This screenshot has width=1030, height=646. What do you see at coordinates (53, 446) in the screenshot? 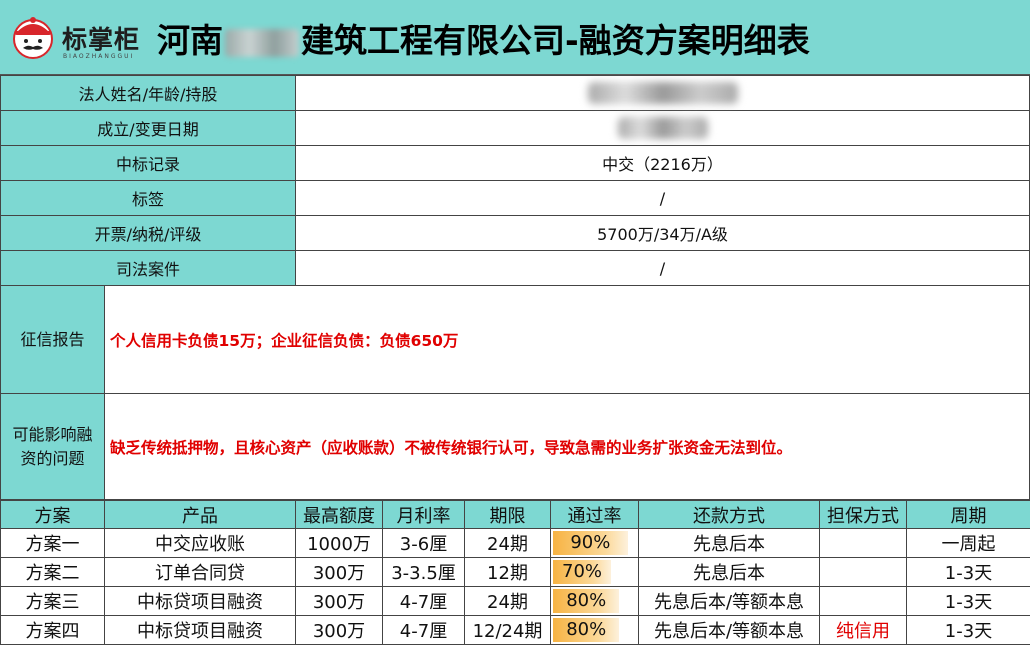
I see `issues-label: 可能影响融资的问题` at bounding box center [53, 446].